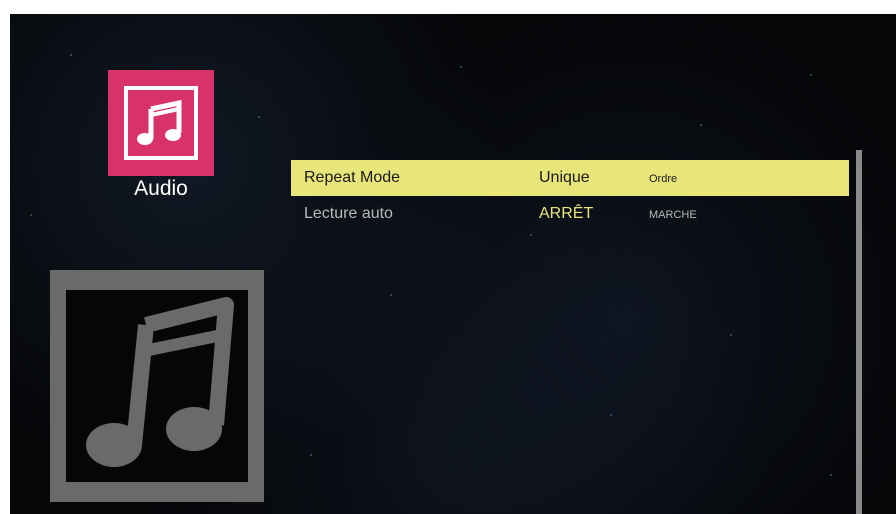 The height and width of the screenshot is (514, 896). What do you see at coordinates (673, 215) in the screenshot?
I see `setting-alternate-option: MARCHE` at bounding box center [673, 215].